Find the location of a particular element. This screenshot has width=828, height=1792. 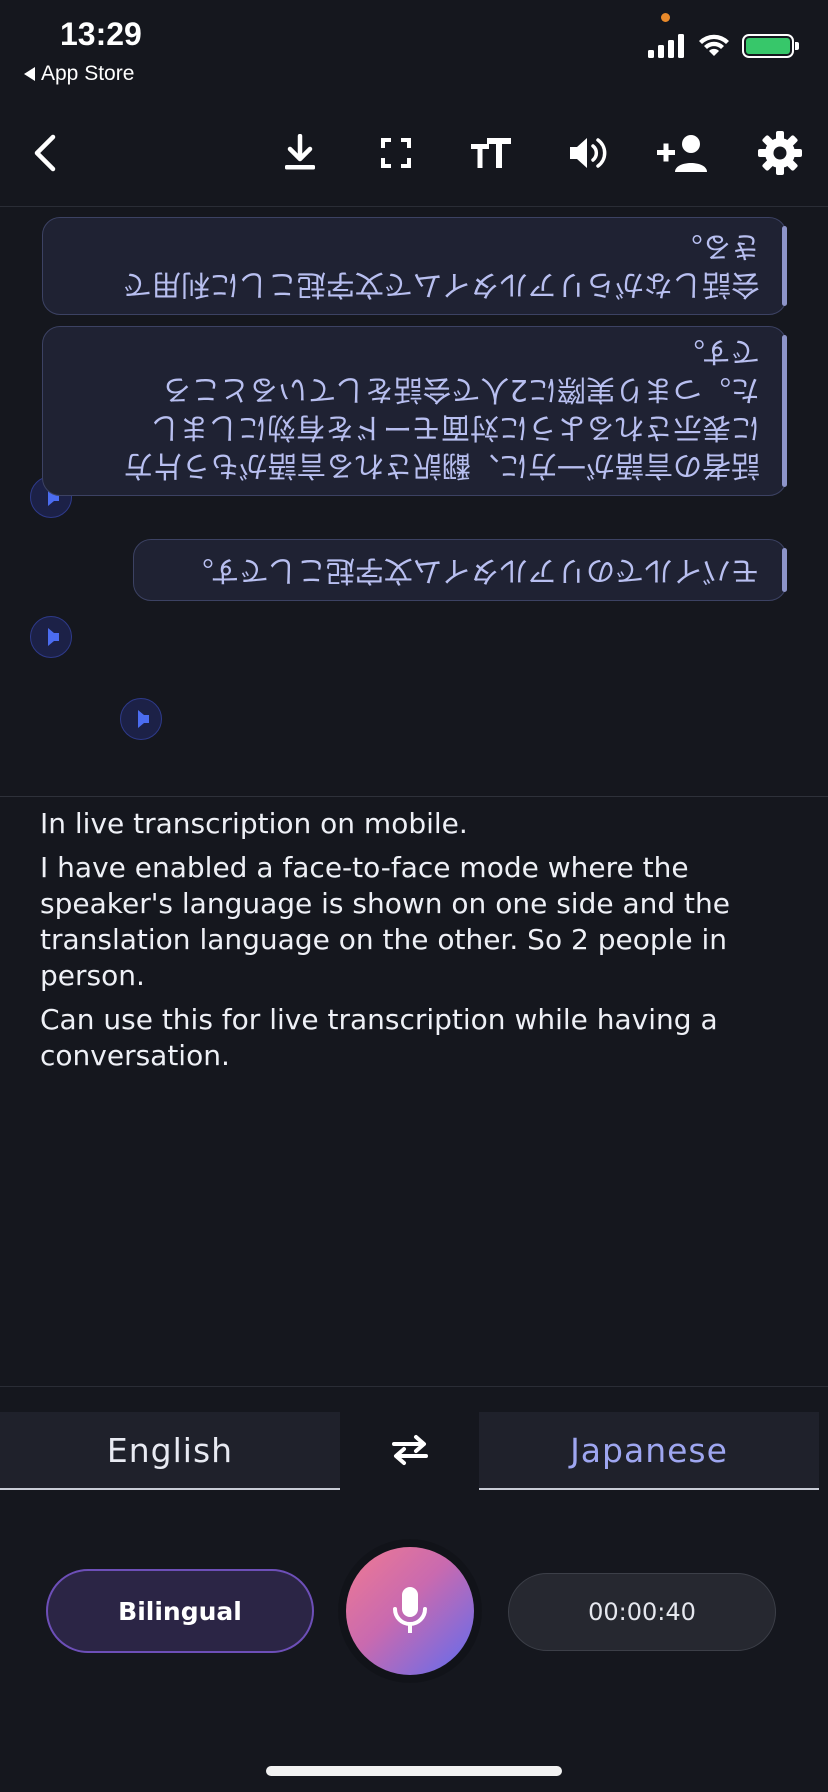

back-icon is located at coordinates (45, 153).